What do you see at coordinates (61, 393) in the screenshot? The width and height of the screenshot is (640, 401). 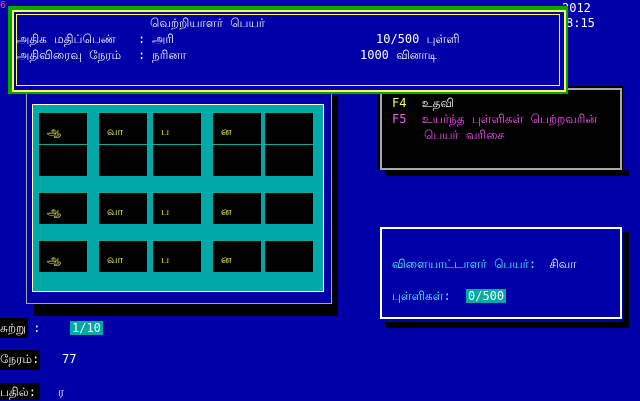 I see `answer-input: ர` at bounding box center [61, 393].